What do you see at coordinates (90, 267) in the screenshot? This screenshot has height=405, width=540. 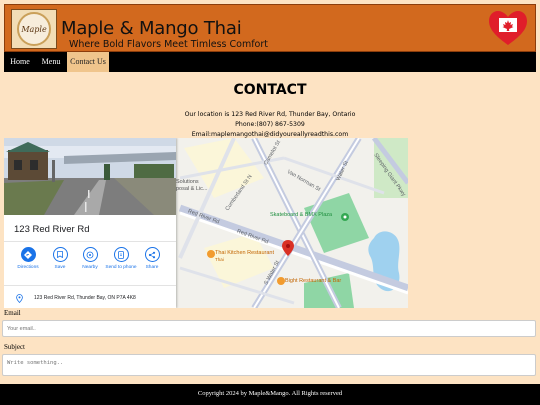 I see `nearby-label: Nearby` at bounding box center [90, 267].